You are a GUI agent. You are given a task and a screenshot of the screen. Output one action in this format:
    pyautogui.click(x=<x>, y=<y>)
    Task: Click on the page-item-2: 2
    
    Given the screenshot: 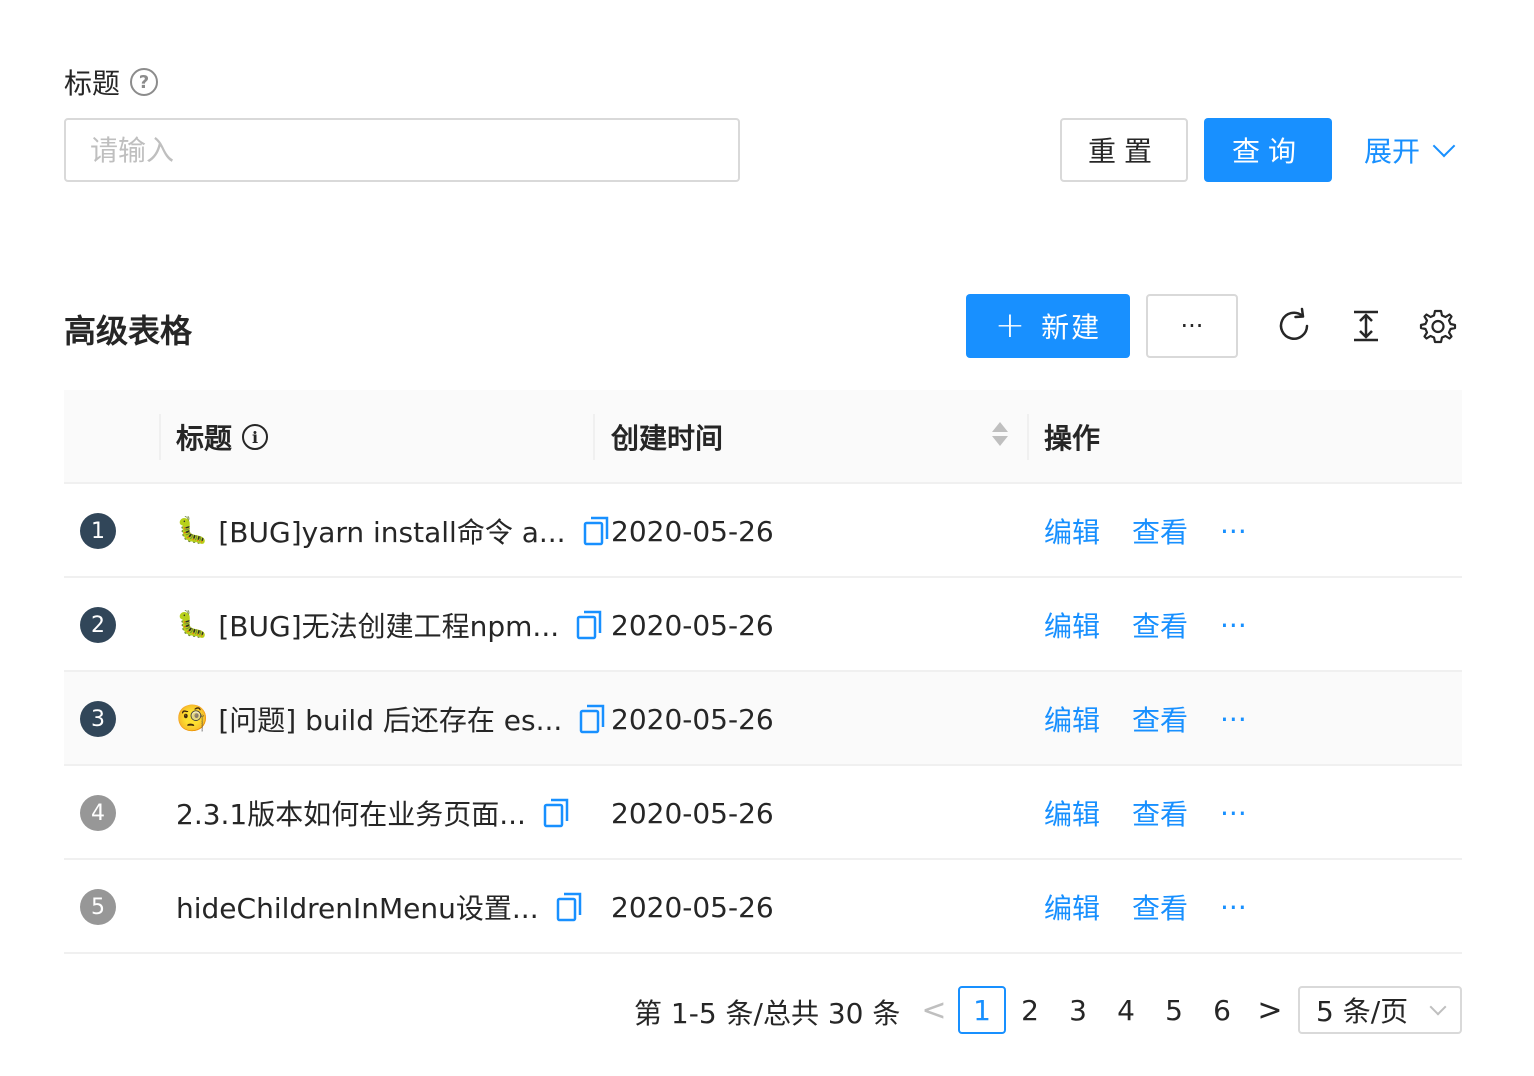 What is the action you would take?
    pyautogui.click(x=1030, y=1010)
    